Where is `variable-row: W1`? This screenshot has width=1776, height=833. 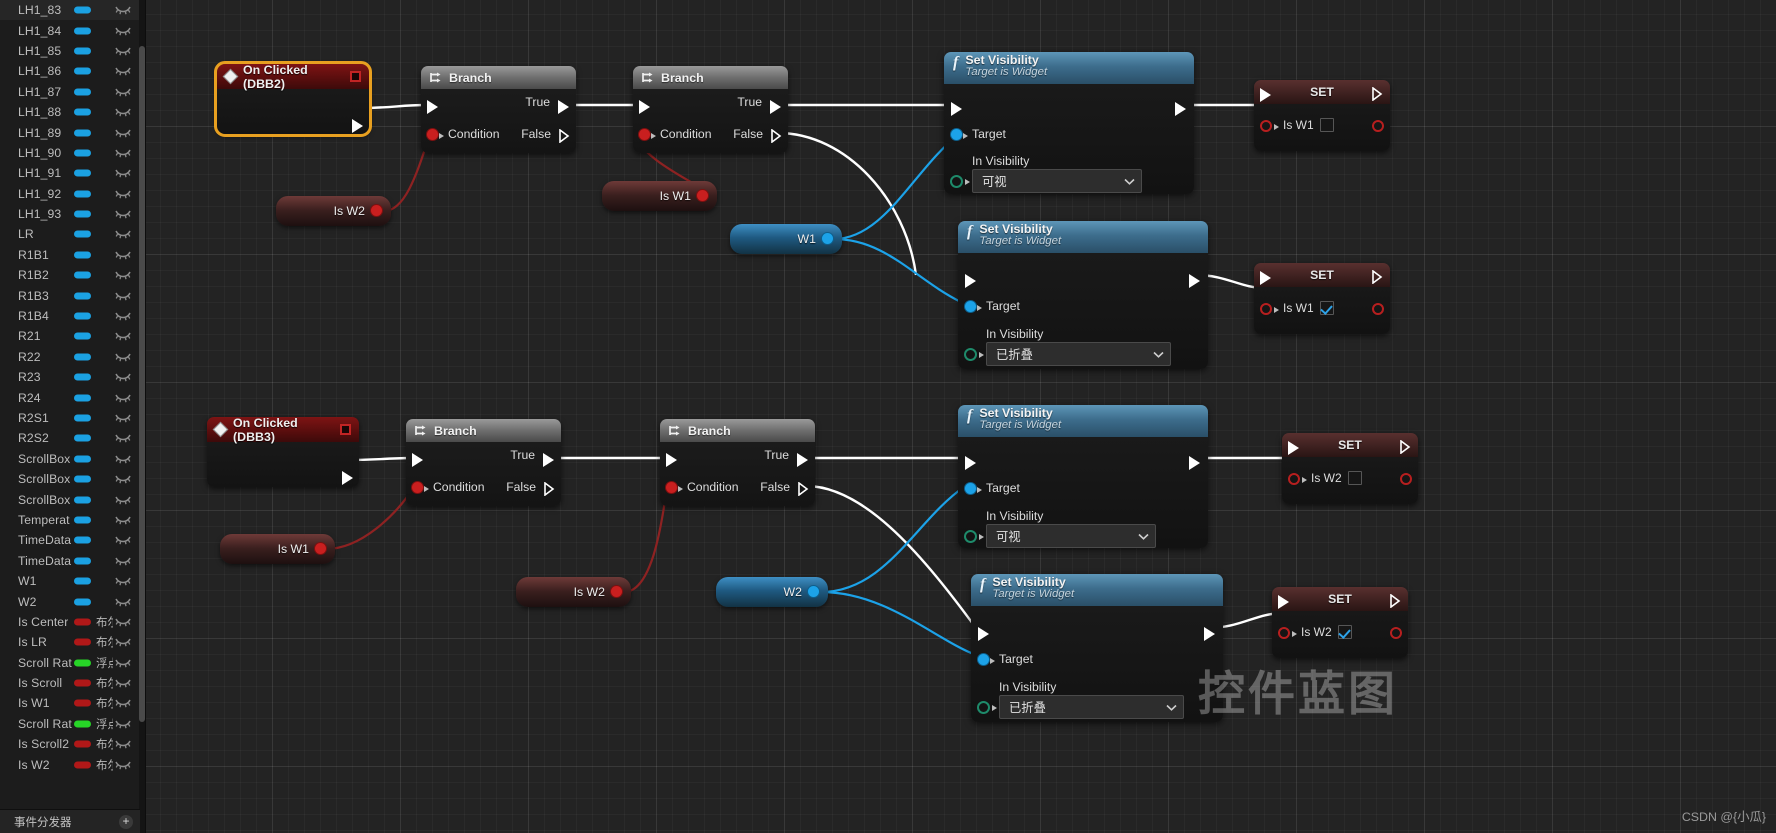 variable-row: W1 is located at coordinates (72, 581).